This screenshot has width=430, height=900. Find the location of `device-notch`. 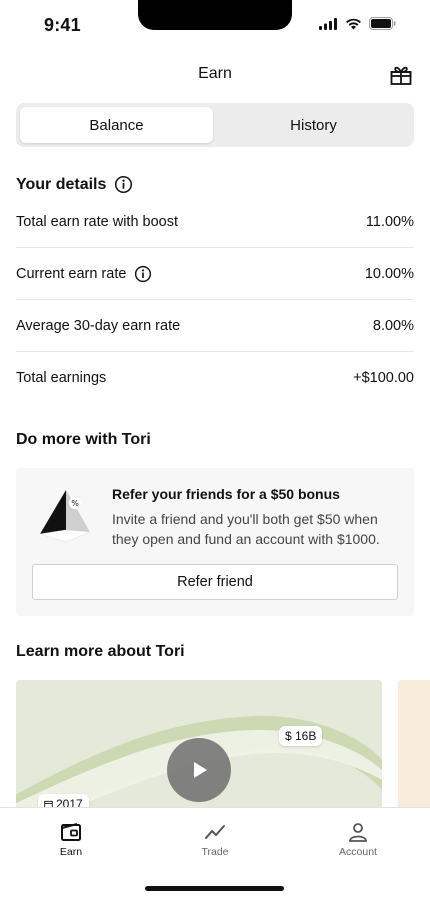

device-notch is located at coordinates (215, 15).